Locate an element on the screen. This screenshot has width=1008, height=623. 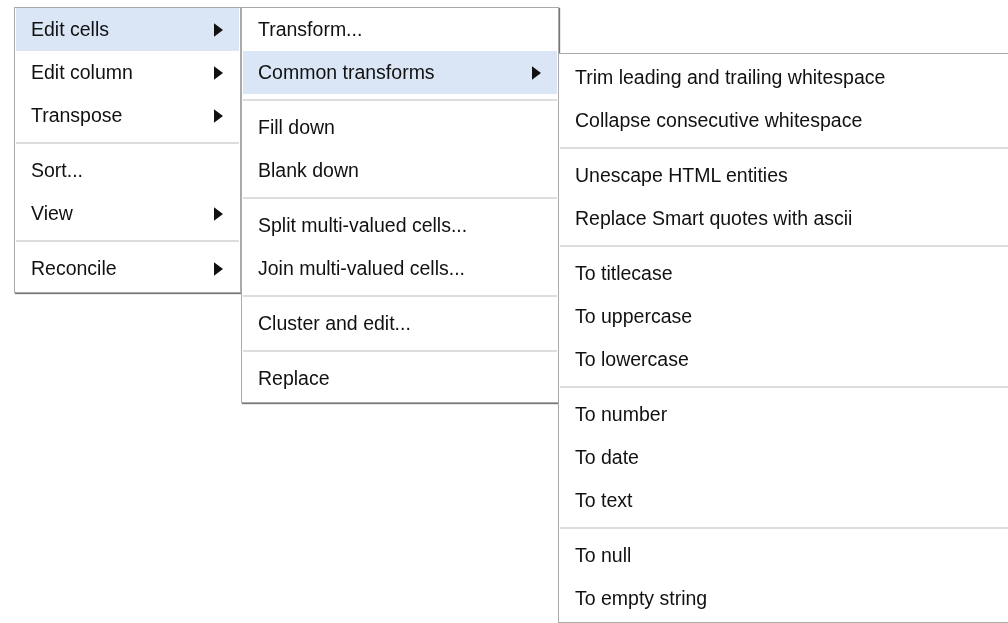
menu-item: To lowercase is located at coordinates (784, 359).